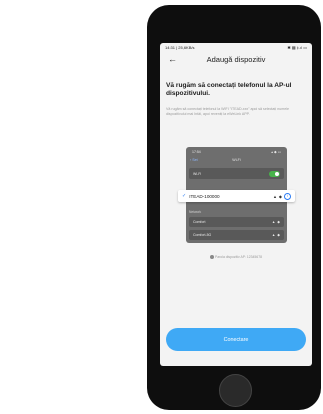  What do you see at coordinates (194, 160) in the screenshot?
I see `mock-nav-back: ‹ Set` at bounding box center [194, 160].